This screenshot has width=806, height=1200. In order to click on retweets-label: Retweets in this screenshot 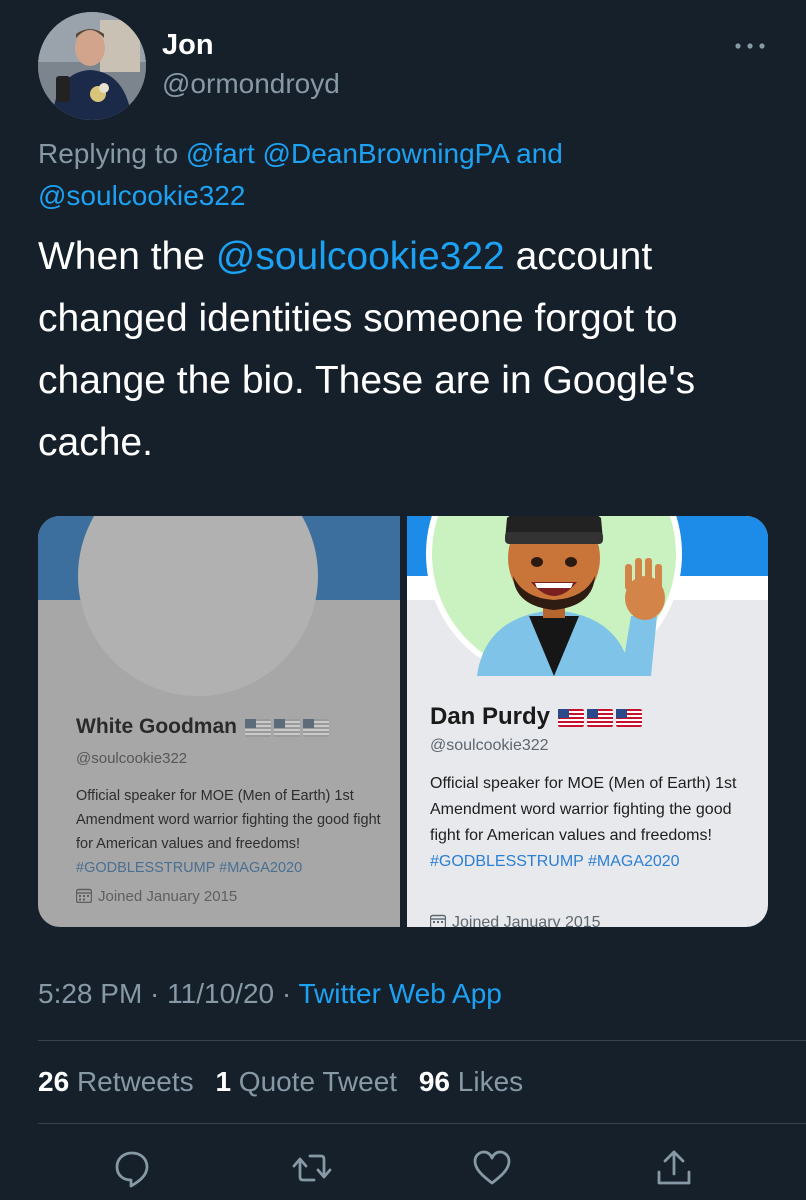, I will do `click(135, 1081)`.